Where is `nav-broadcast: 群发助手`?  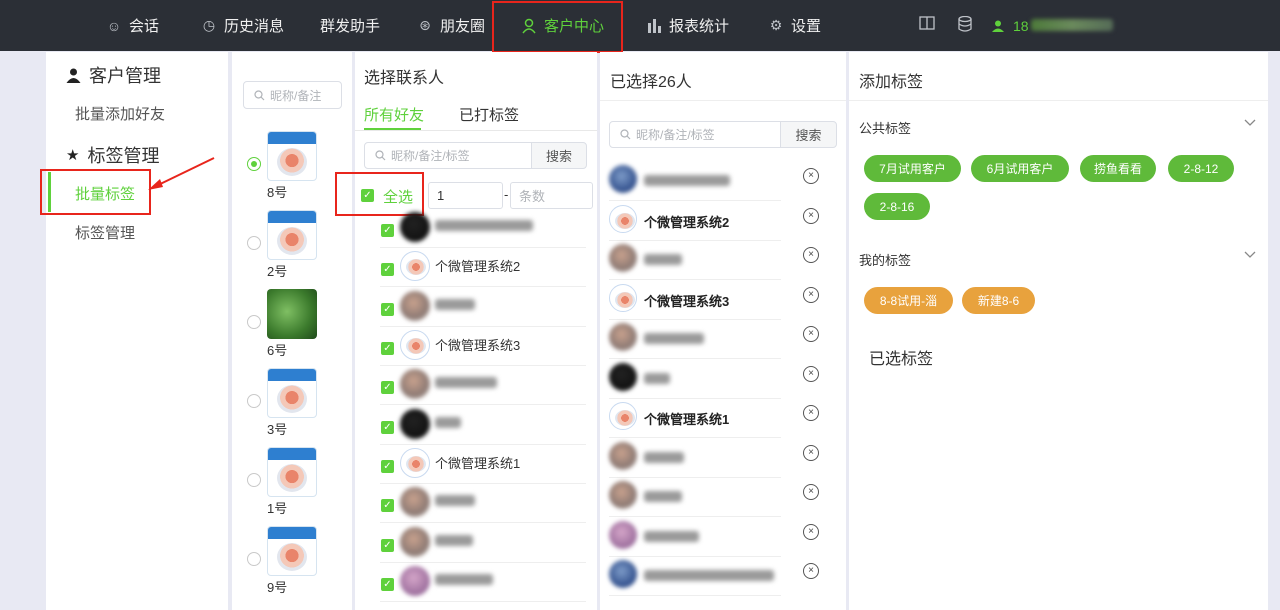
nav-broadcast: 群发助手 is located at coordinates (350, 25).